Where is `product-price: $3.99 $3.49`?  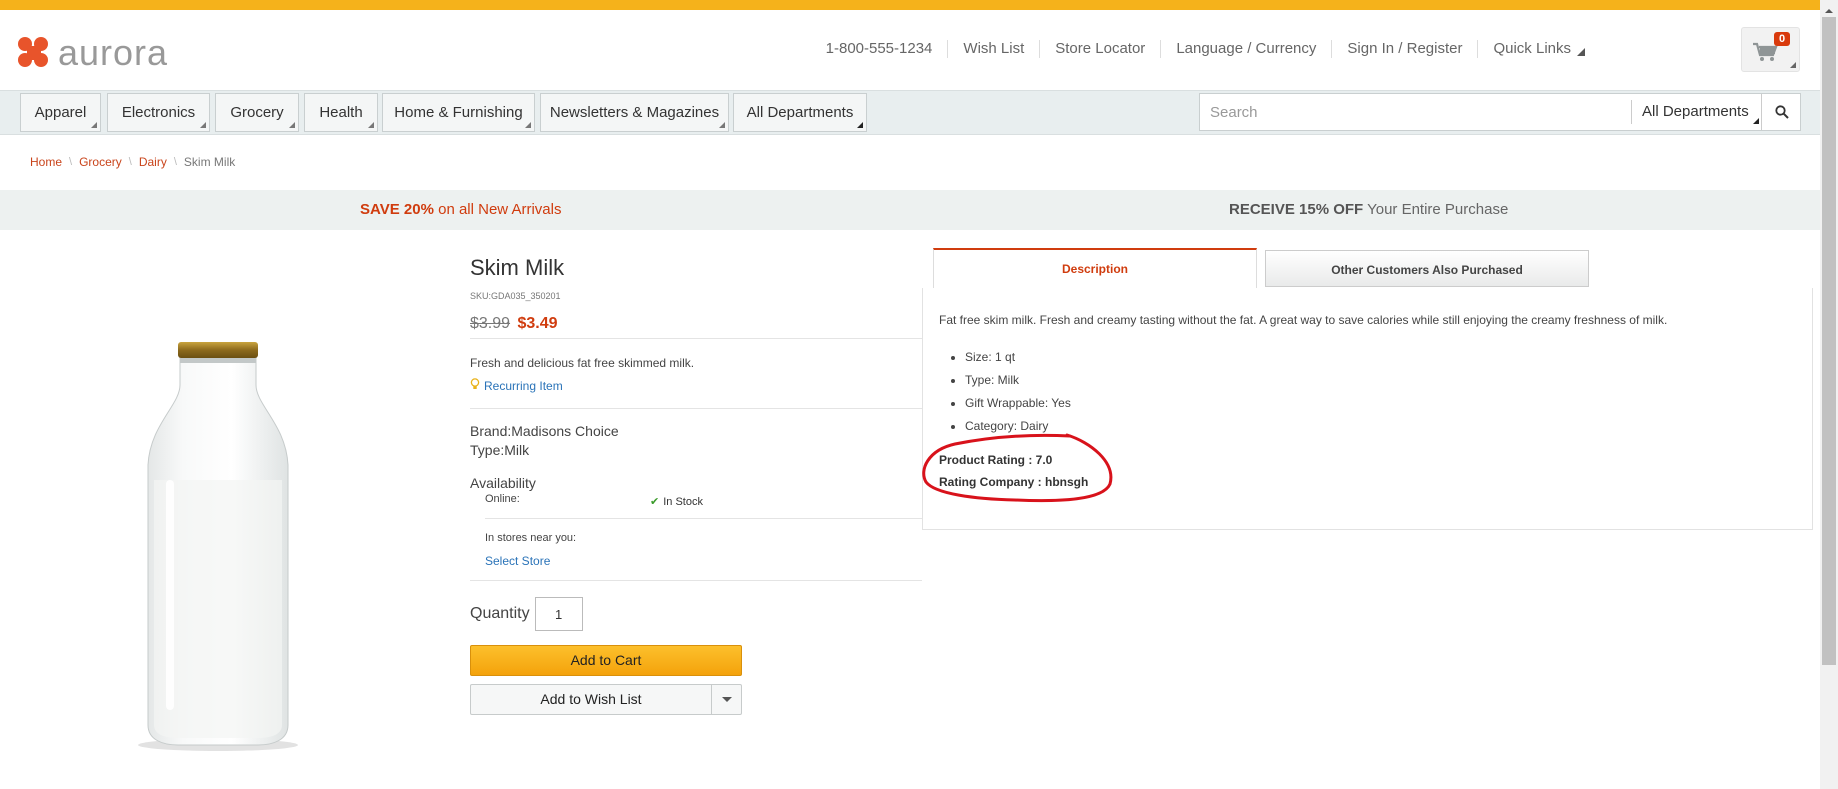 product-price: $3.99 $3.49 is located at coordinates (696, 327).